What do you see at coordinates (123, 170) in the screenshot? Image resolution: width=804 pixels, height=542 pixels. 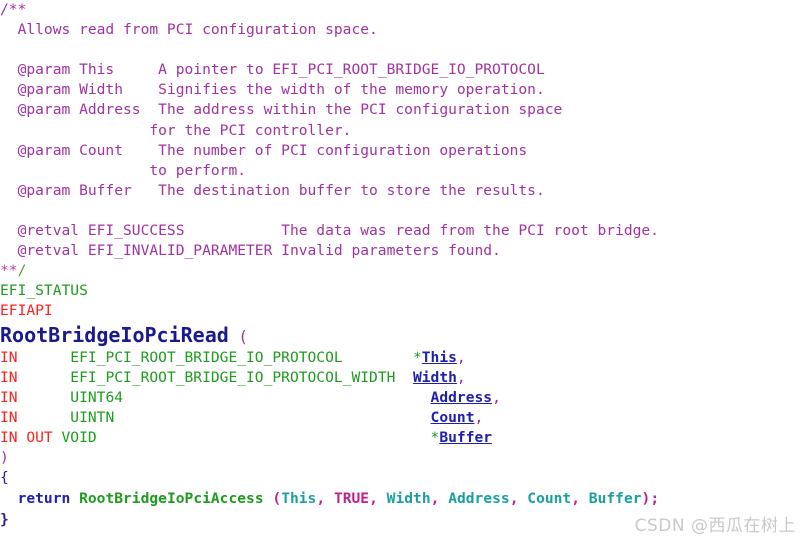 I see `param-desc: to perform.` at bounding box center [123, 170].